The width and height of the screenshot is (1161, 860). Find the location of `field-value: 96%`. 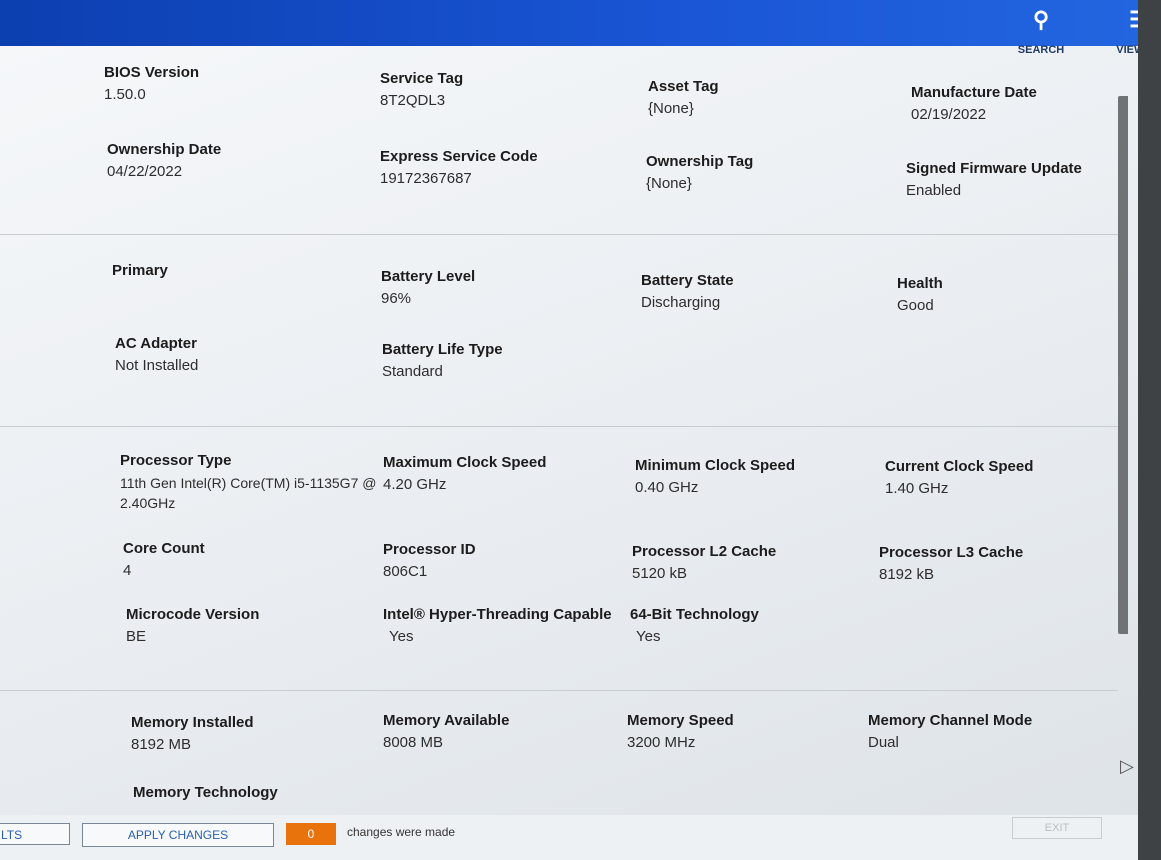

field-value: 96% is located at coordinates (396, 298).